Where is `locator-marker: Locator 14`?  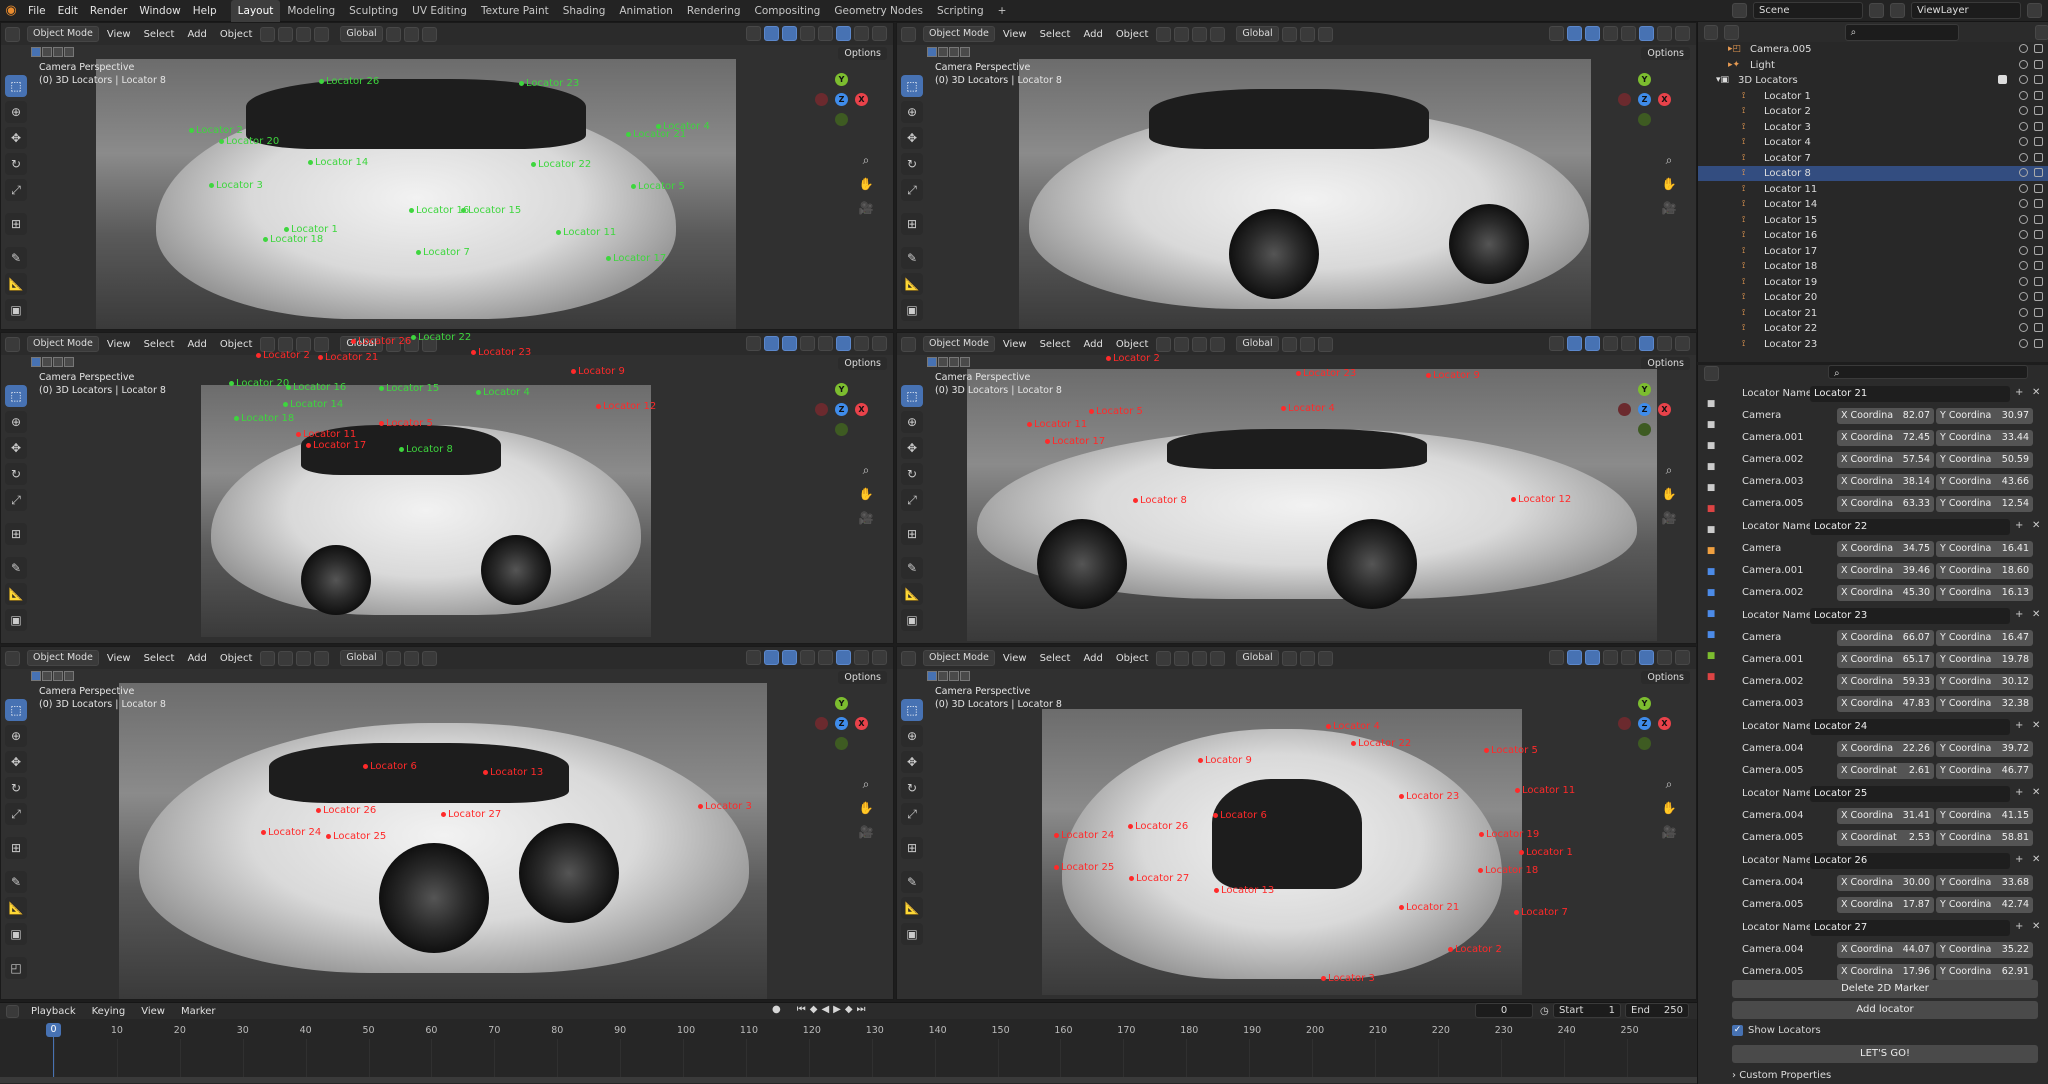 locator-marker: Locator 14 is located at coordinates (313, 404).